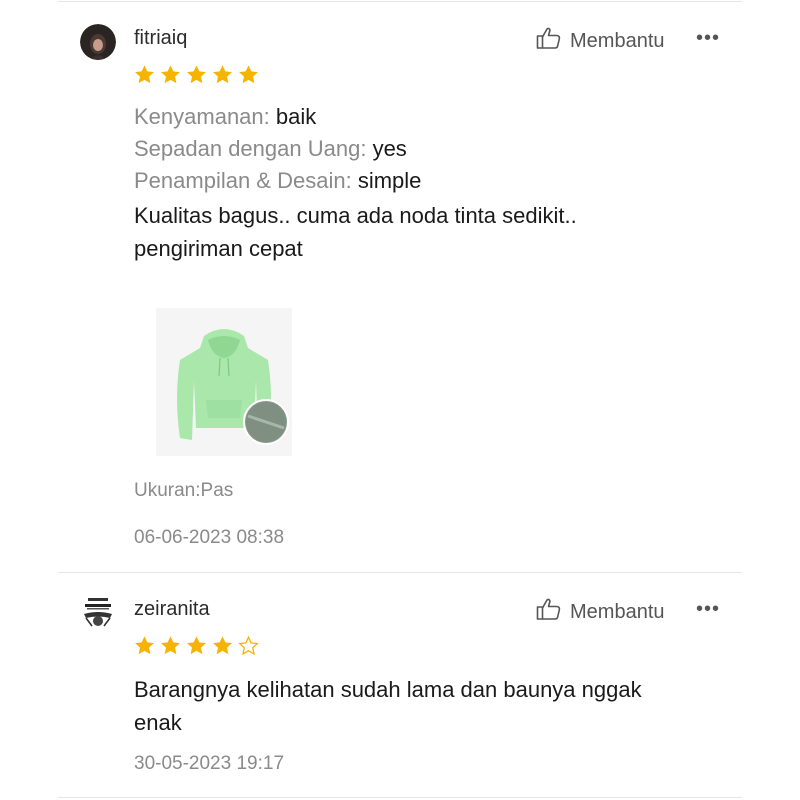  I want to click on star-empty-icon, so click(248, 645).